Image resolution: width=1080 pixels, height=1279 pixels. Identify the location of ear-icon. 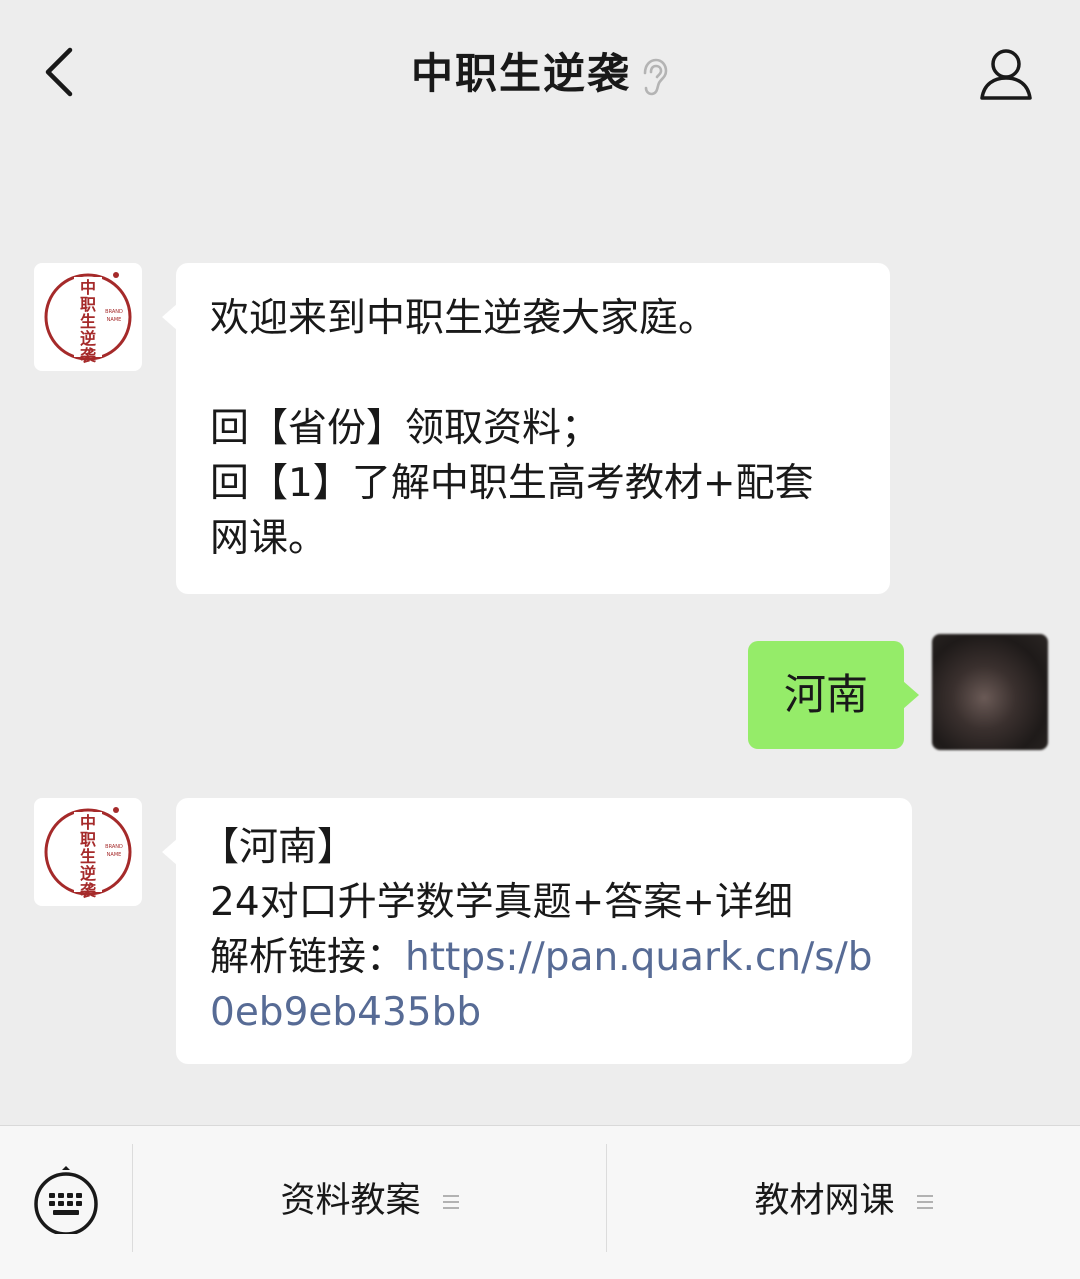
(655, 76).